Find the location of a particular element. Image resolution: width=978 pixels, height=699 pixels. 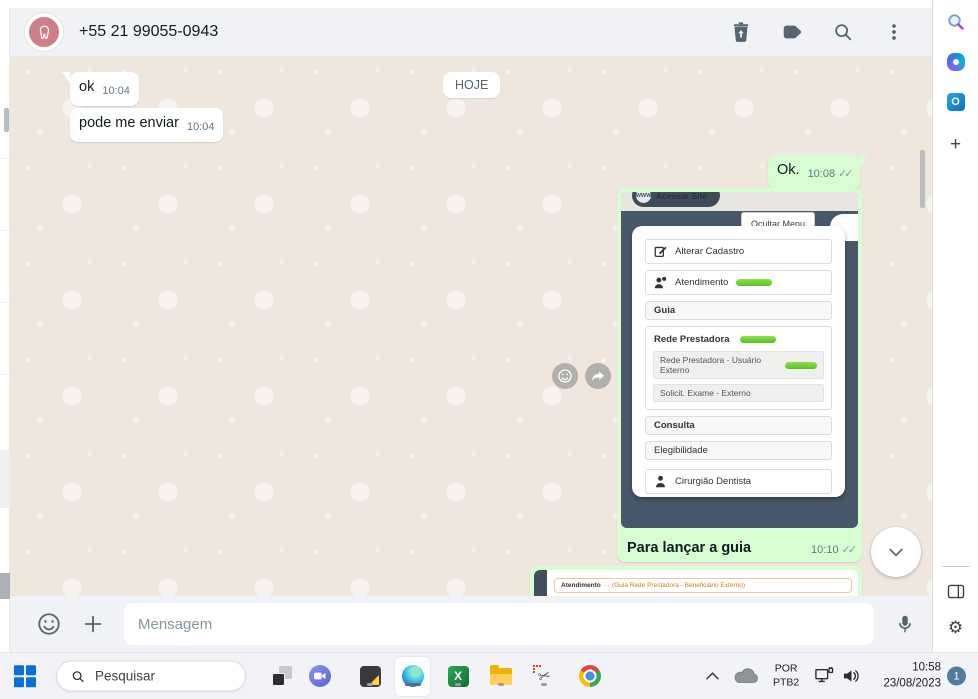

menu-item-rede-usuario-externo: Rede Prestadora - Usuário Externo is located at coordinates (738, 365).